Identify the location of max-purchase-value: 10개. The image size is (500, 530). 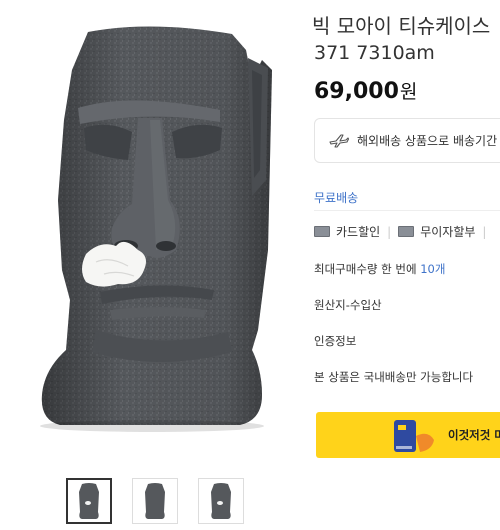
(433, 269).